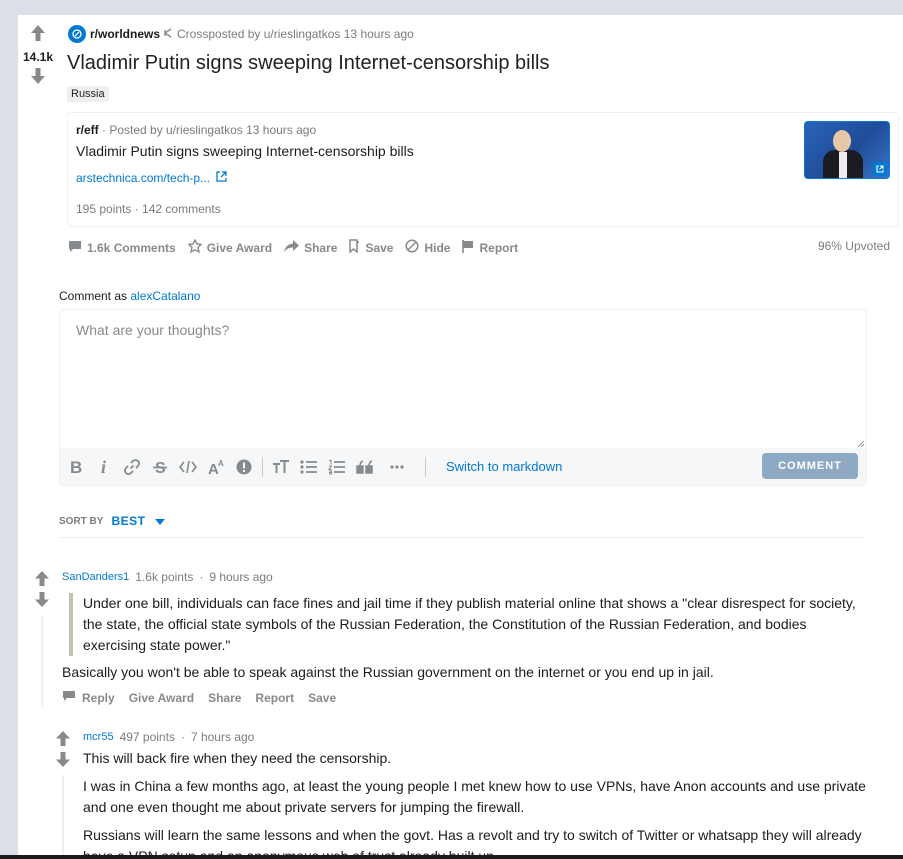  I want to click on reply-downvote-icon, so click(66, 759).